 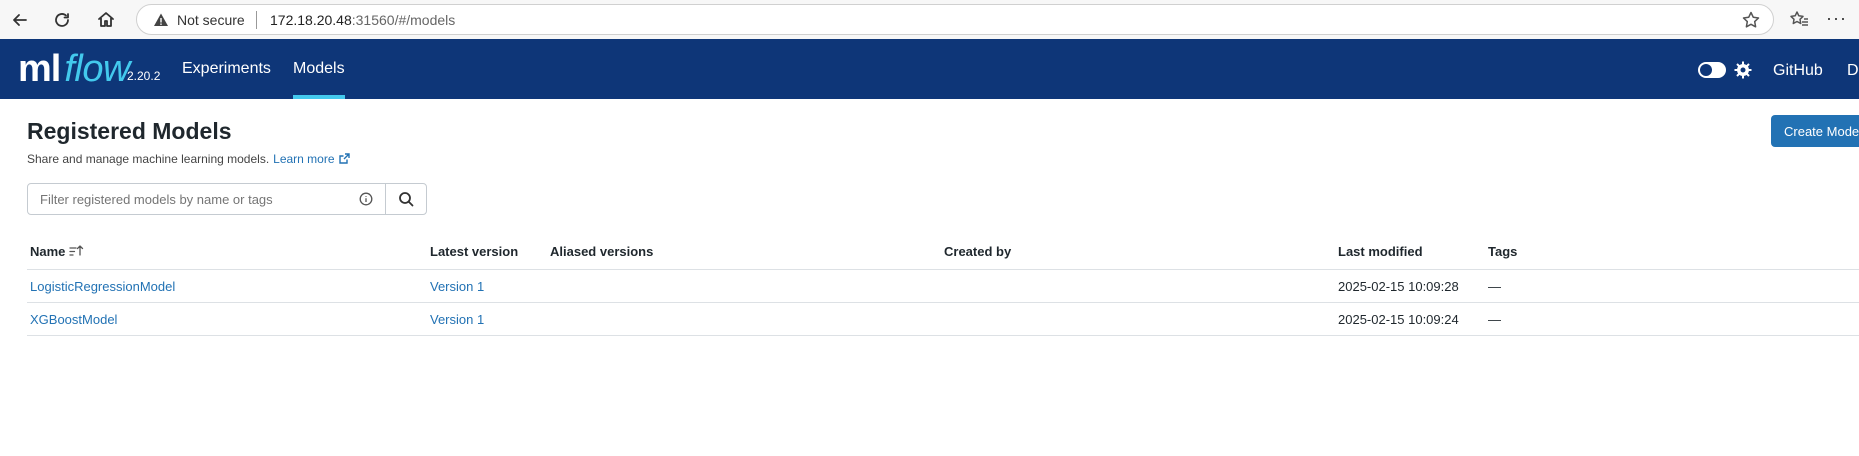 What do you see at coordinates (1815, 131) in the screenshot?
I see `create-model-button: Create Model` at bounding box center [1815, 131].